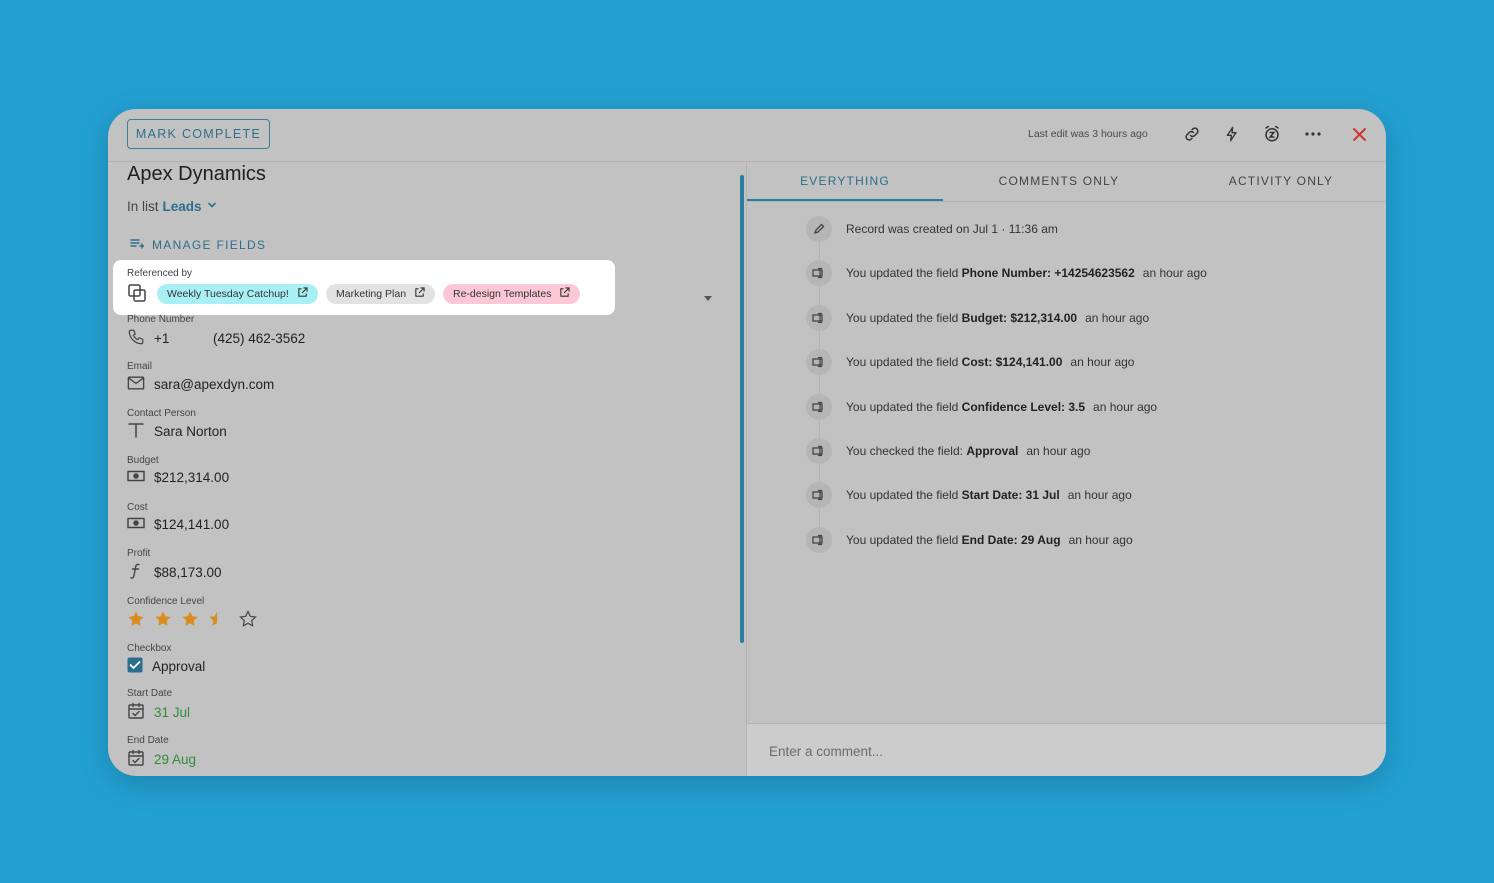 The image size is (1494, 883). I want to click on comment-bar, so click(1066, 749).